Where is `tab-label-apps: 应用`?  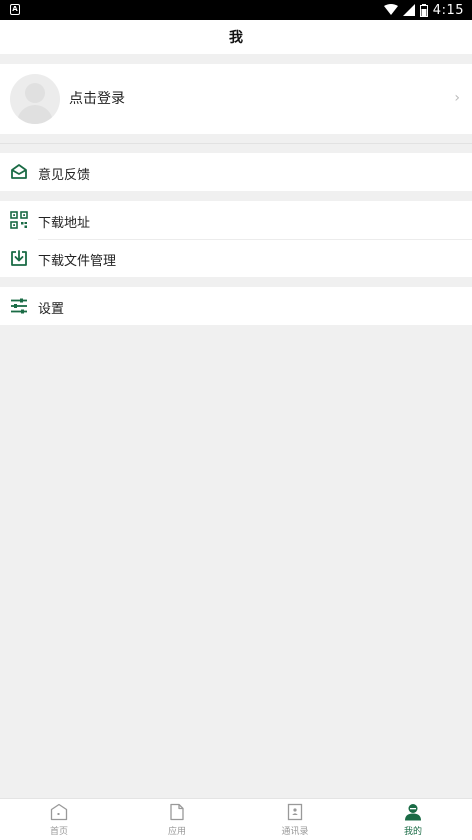 tab-label-apps: 应用 is located at coordinates (176, 832).